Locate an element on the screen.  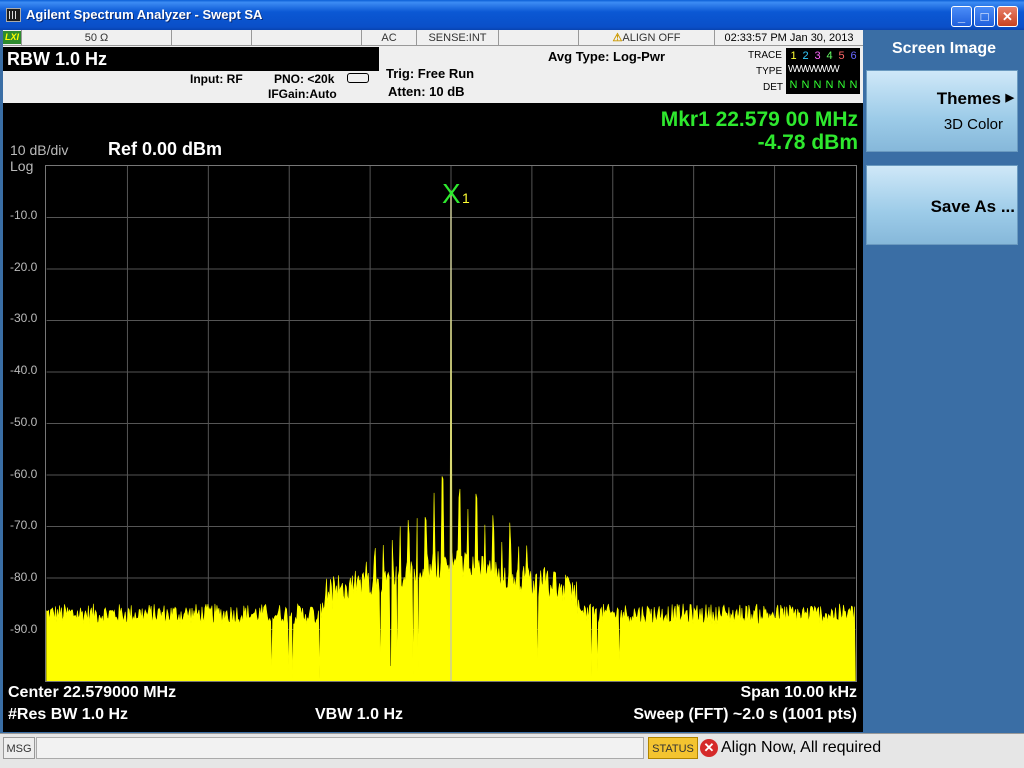
window-title: Agilent Spectrum Analyzer - Swept SA is located at coordinates (144, 14).